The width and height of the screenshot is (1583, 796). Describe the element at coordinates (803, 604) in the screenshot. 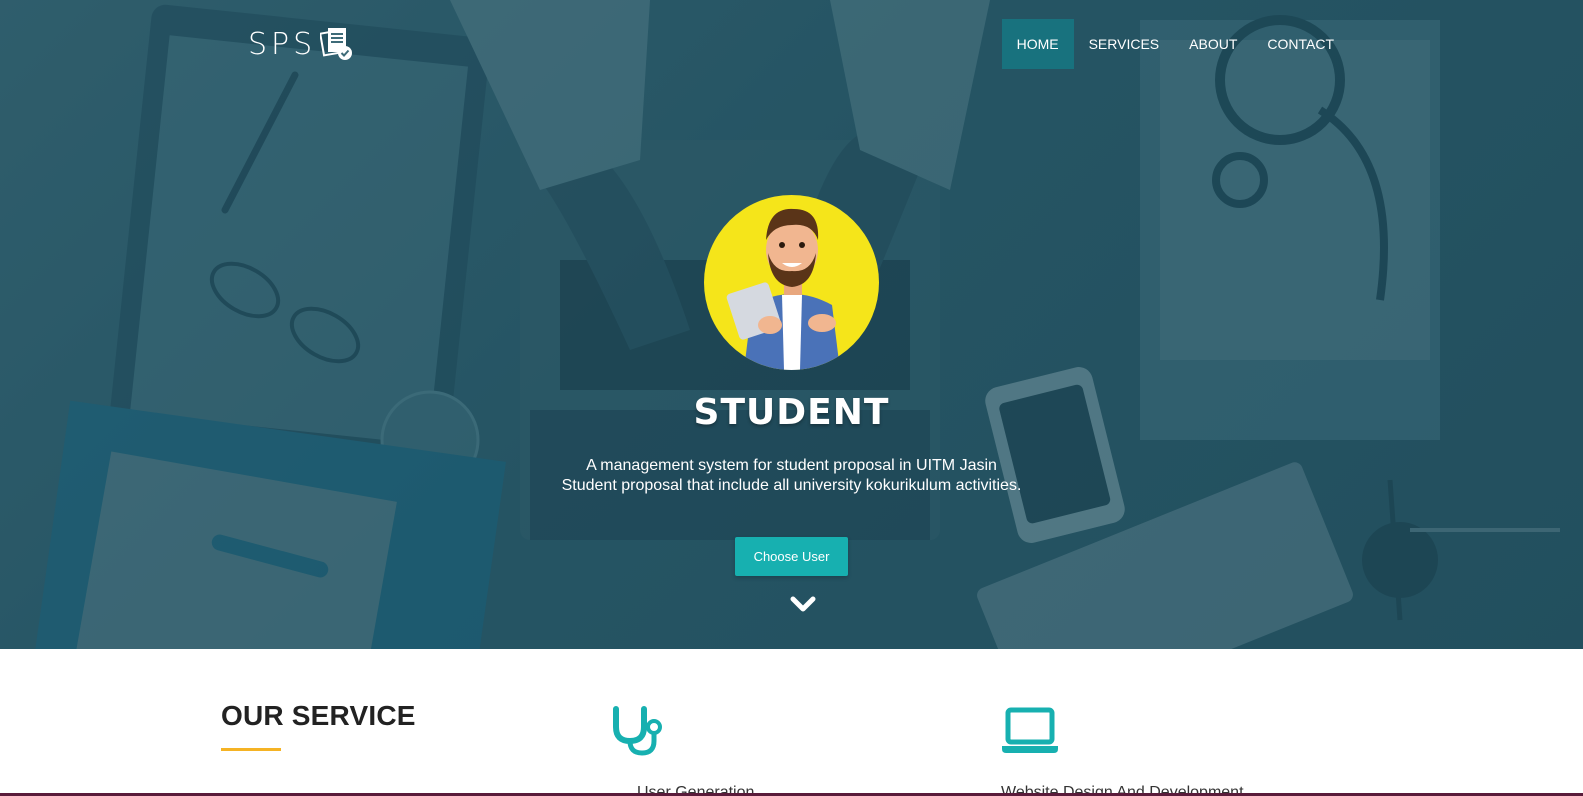

I see `chevron-down-icon` at that location.